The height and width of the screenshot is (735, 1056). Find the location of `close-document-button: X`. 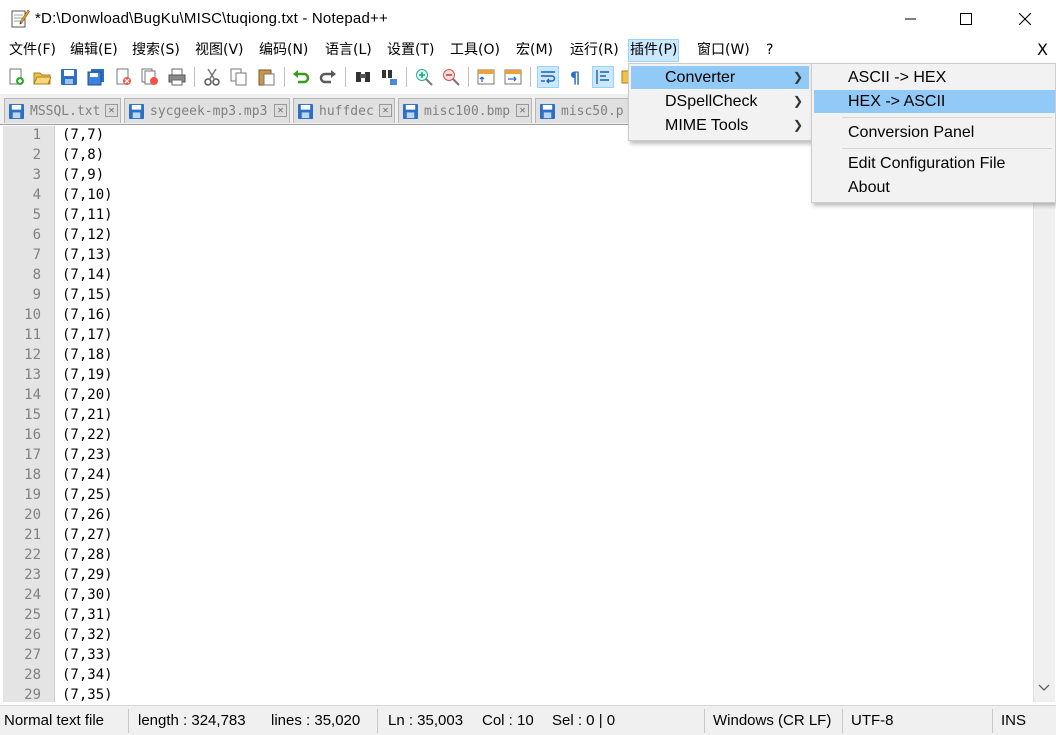

close-document-button: X is located at coordinates (1042, 49).